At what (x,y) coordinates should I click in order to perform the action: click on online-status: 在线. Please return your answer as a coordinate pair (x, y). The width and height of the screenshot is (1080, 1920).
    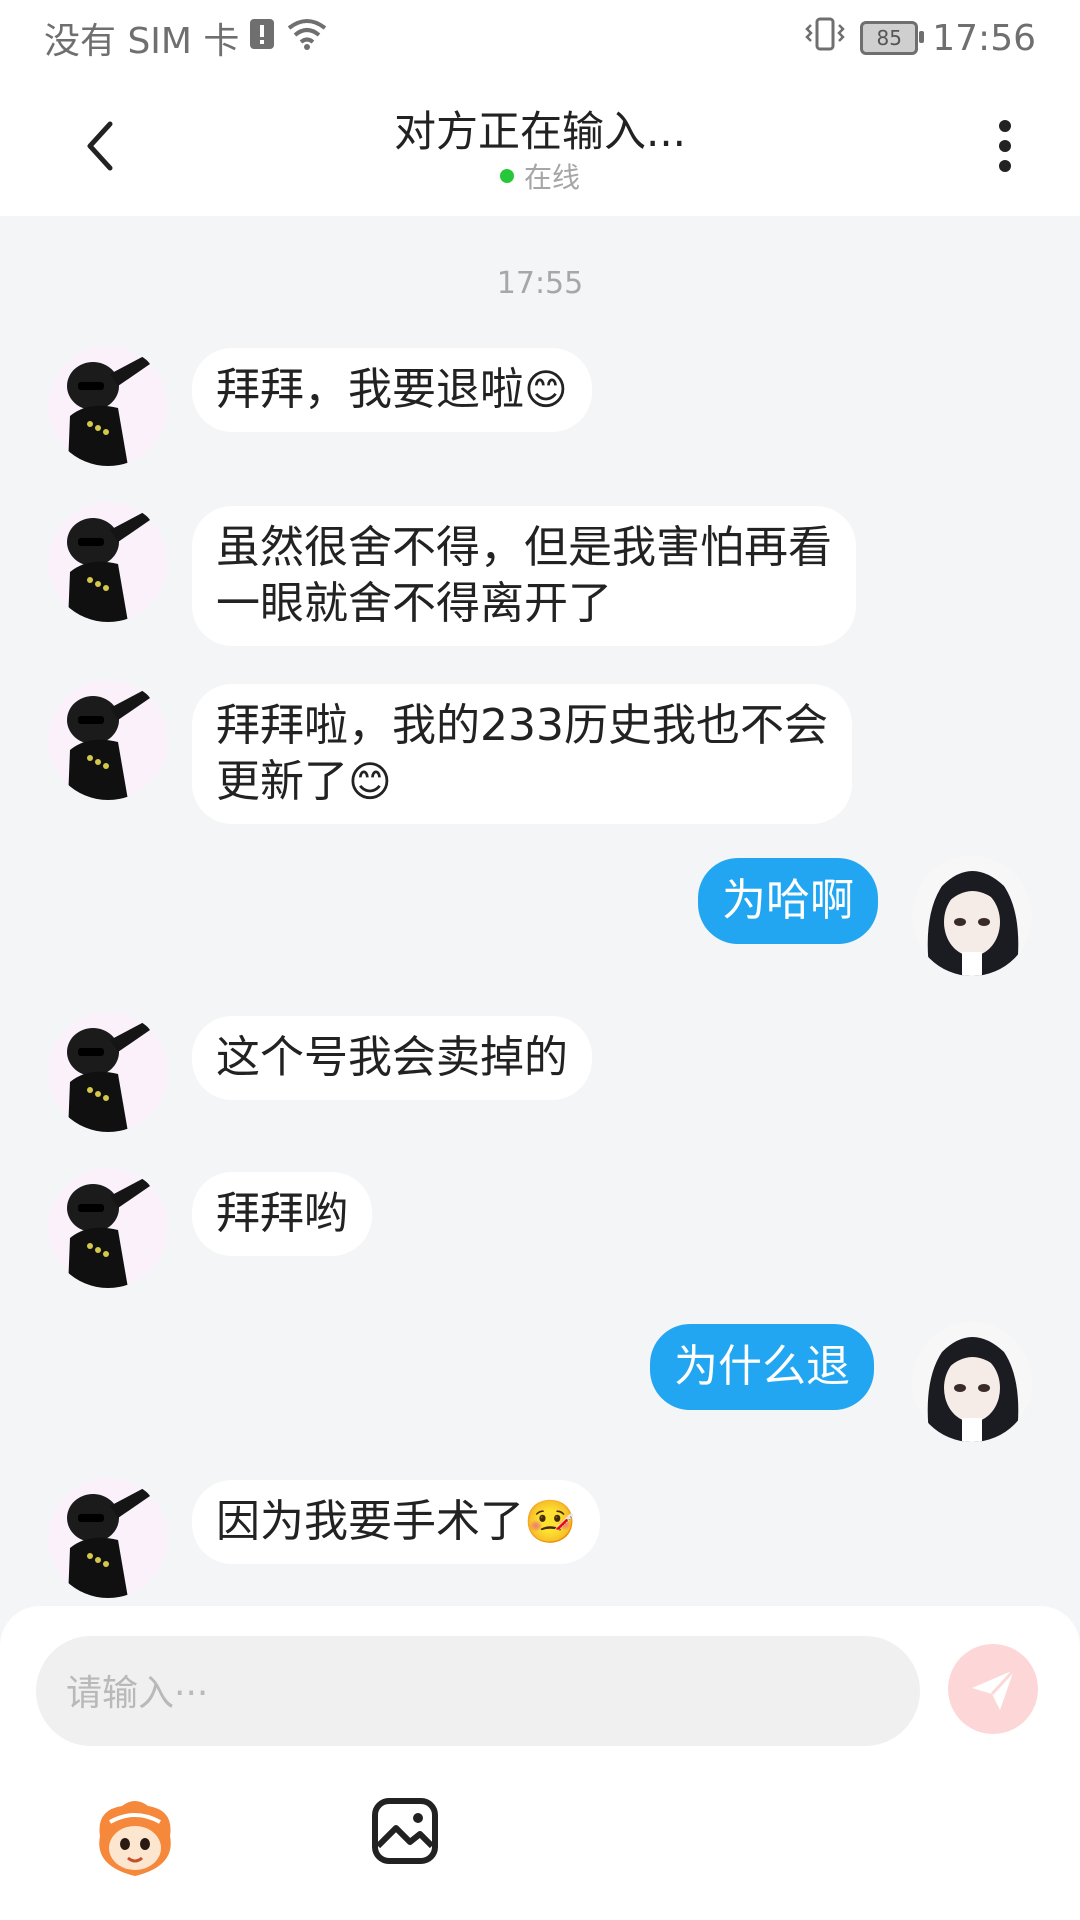
    Looking at the image, I should click on (540, 176).